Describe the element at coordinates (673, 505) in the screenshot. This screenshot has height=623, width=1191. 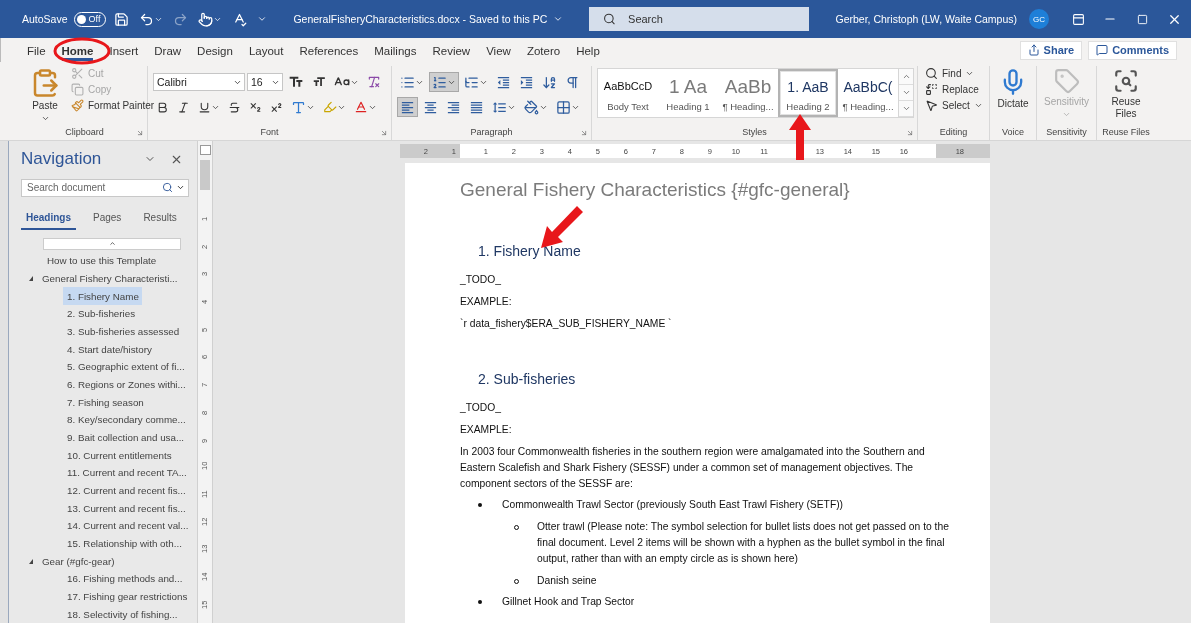
I see `list-item: Commonwealth Trawl Sector (previously South East Trawl Fishery (SETF))` at that location.